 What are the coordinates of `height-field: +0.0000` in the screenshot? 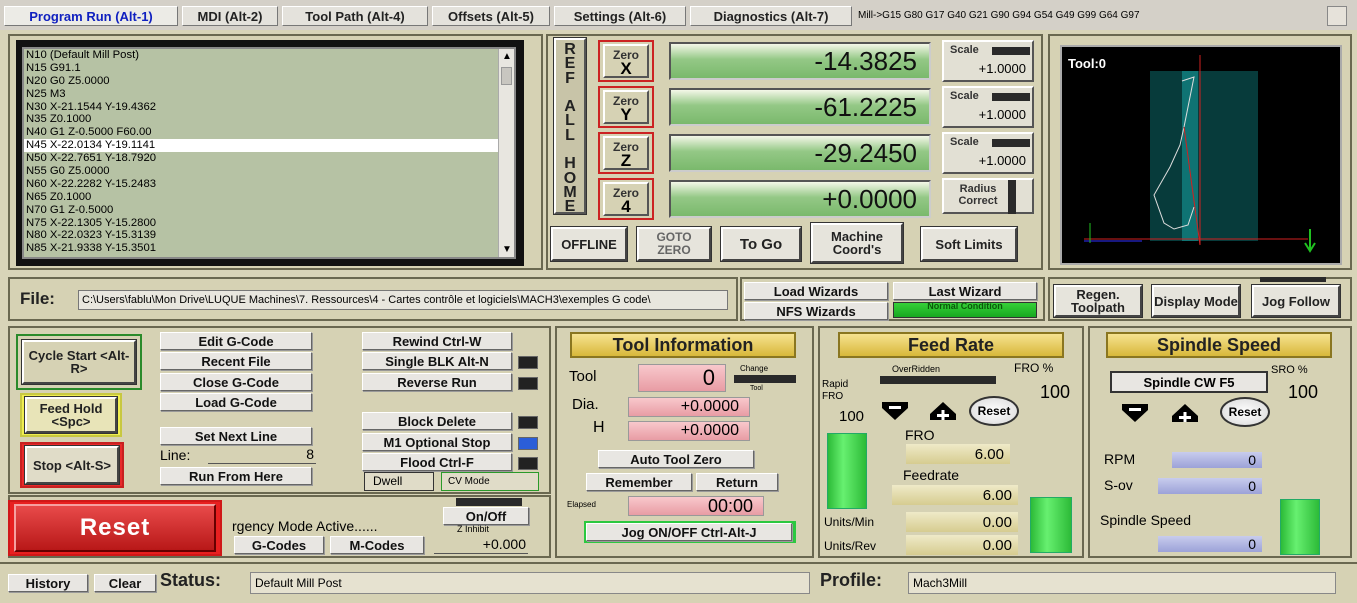 It's located at (689, 431).